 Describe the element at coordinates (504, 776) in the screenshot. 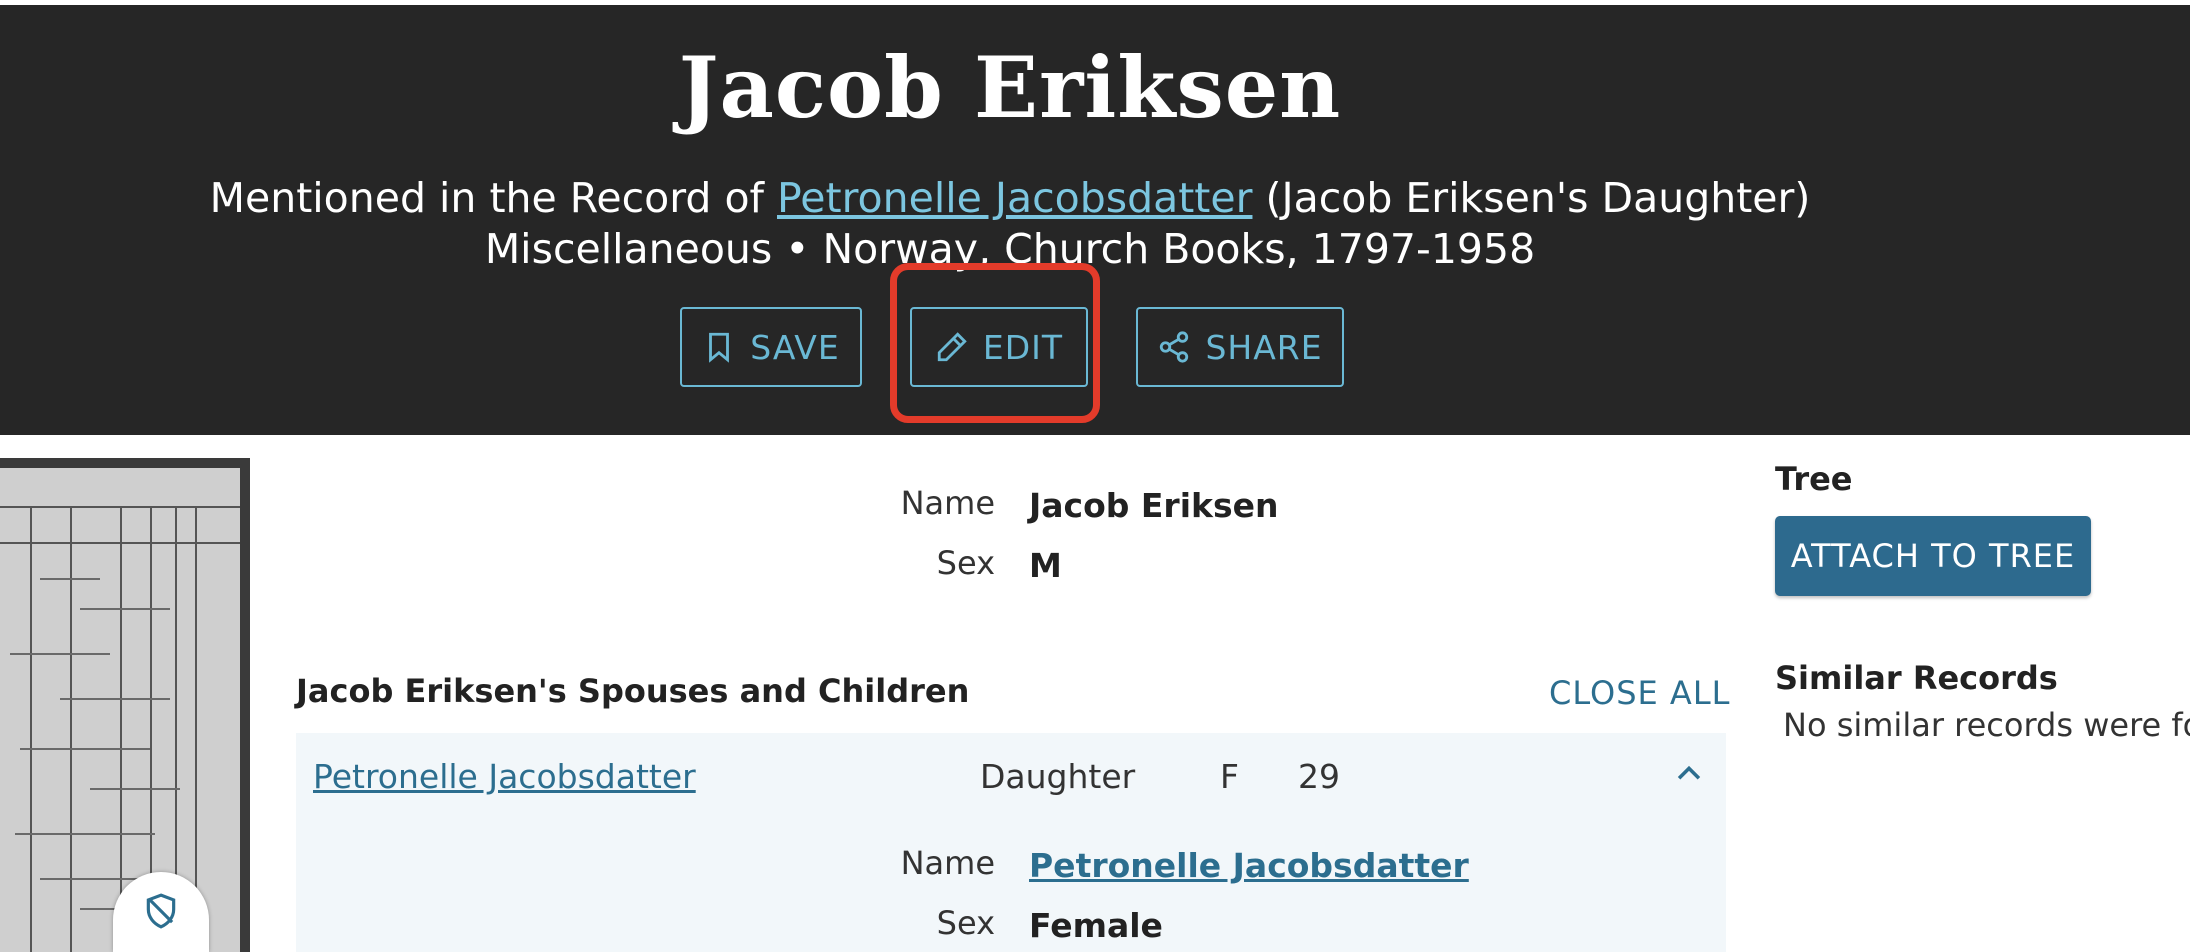

I see `family-member-name-link: Petronelle Jacobsdatter` at that location.